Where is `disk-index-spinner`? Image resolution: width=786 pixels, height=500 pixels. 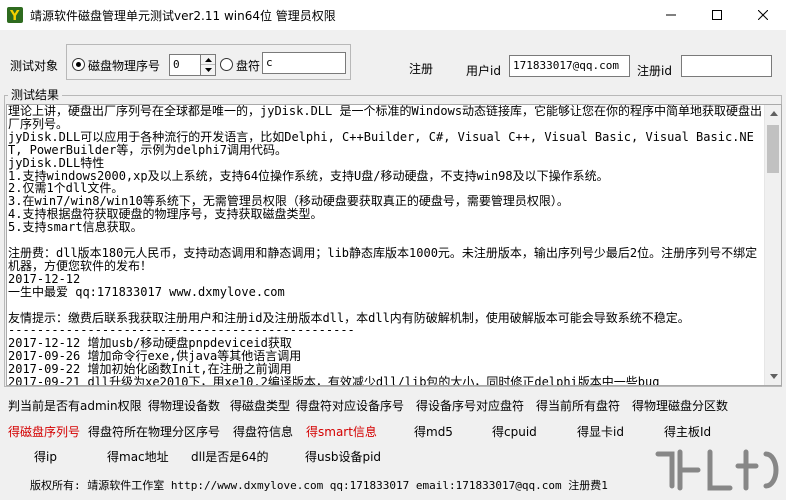
disk-index-spinner is located at coordinates (208, 65).